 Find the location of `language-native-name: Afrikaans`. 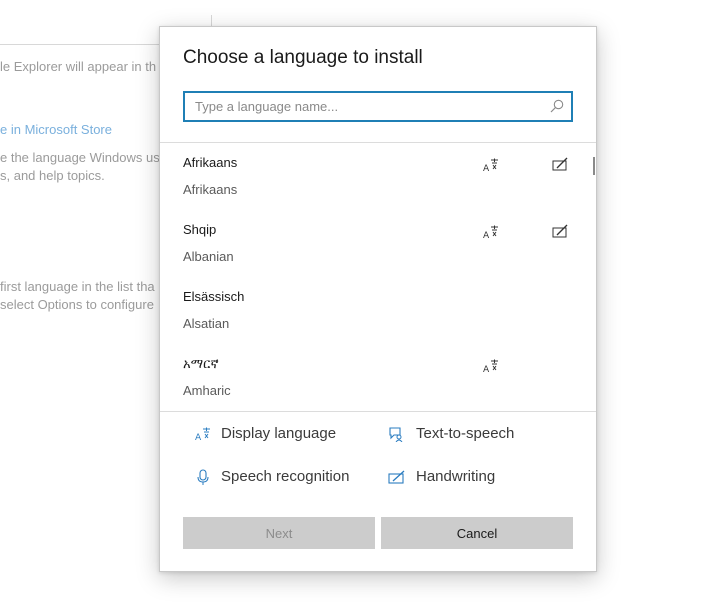

language-native-name: Afrikaans is located at coordinates (210, 162).